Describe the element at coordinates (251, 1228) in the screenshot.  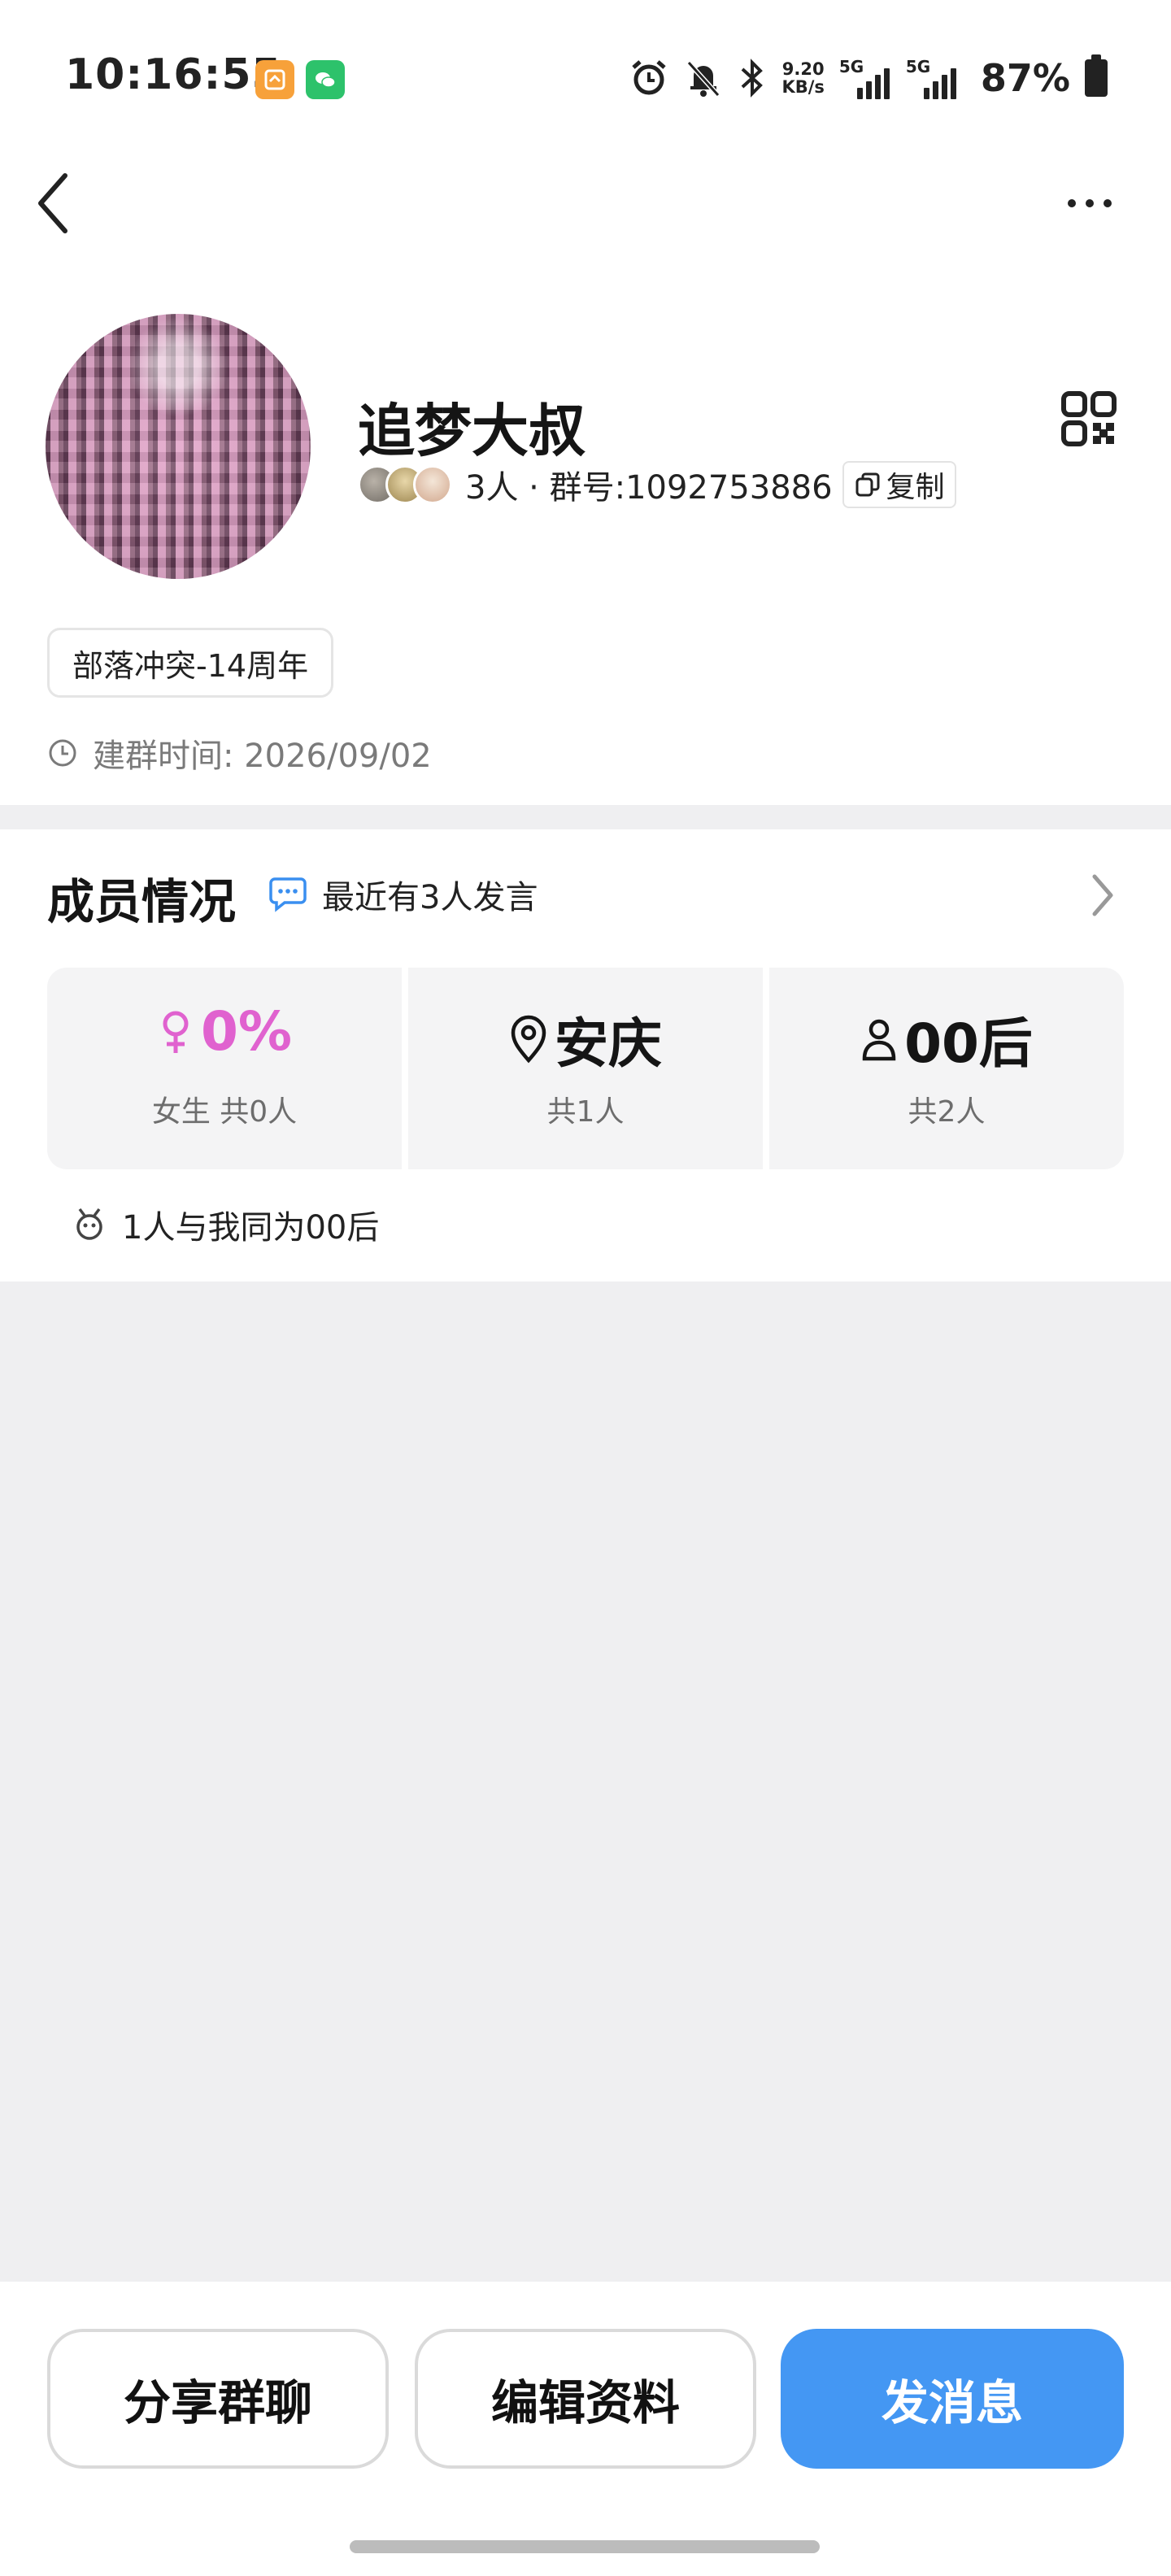
I see `same-age-text: 1人与我同为00后` at that location.